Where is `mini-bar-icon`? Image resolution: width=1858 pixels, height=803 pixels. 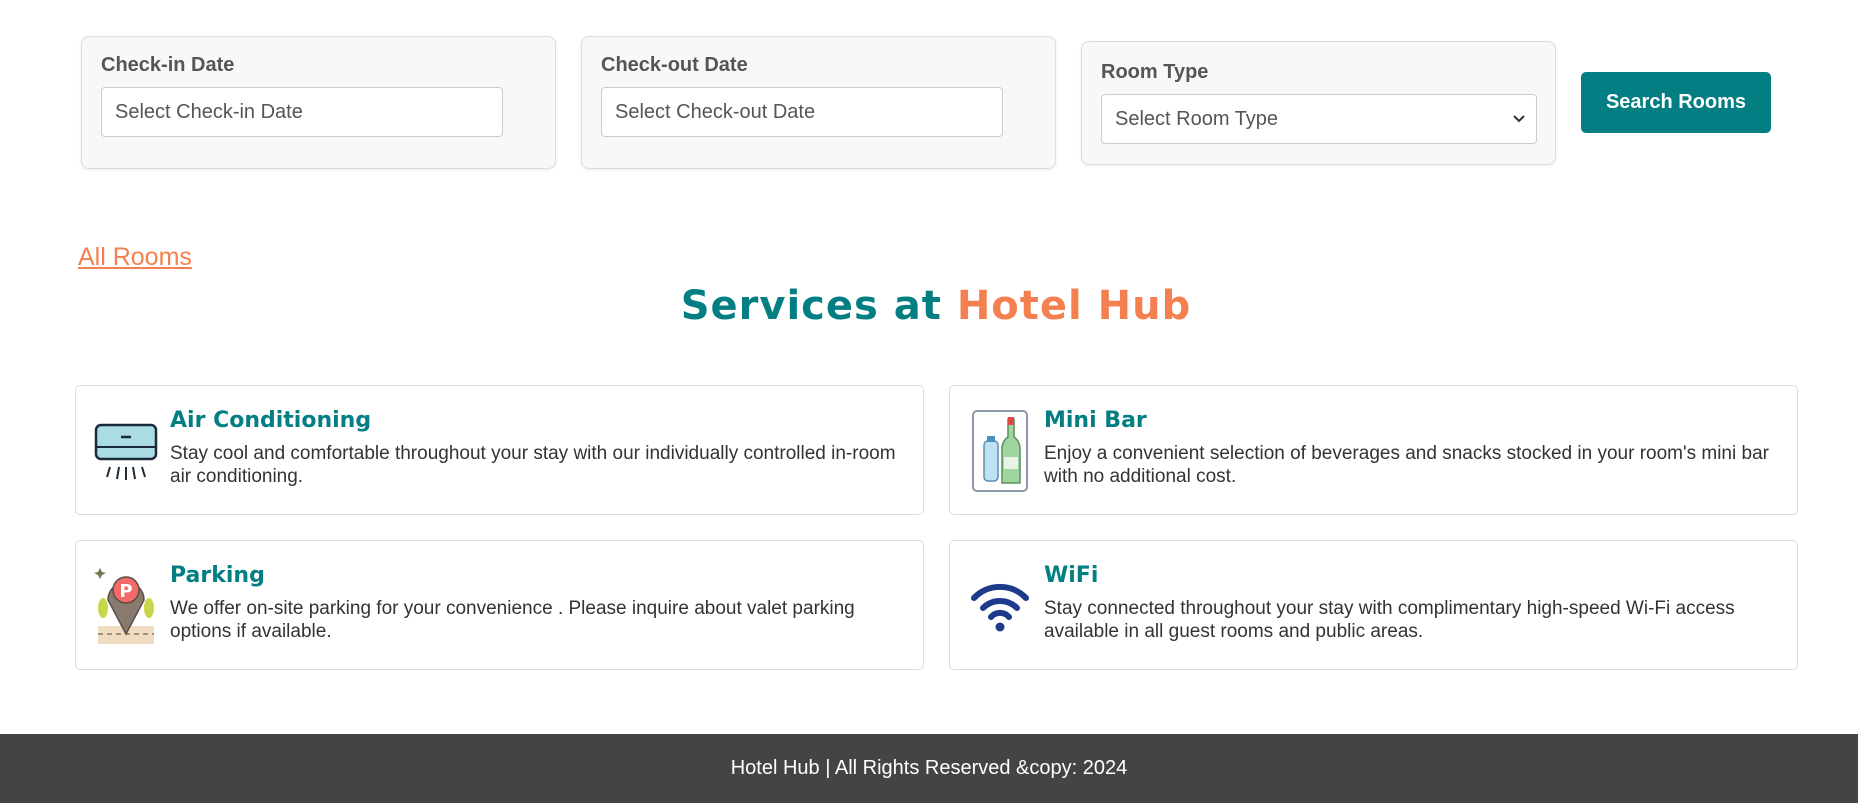
mini-bar-icon is located at coordinates (1000, 451).